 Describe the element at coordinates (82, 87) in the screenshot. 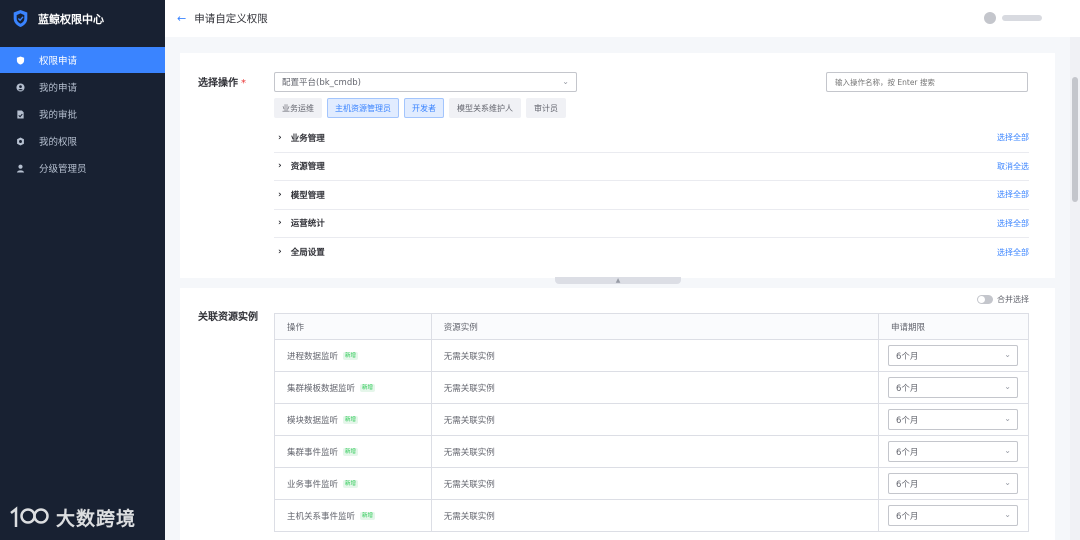

I see `sidebar-item-my-applications: 我的申请` at that location.